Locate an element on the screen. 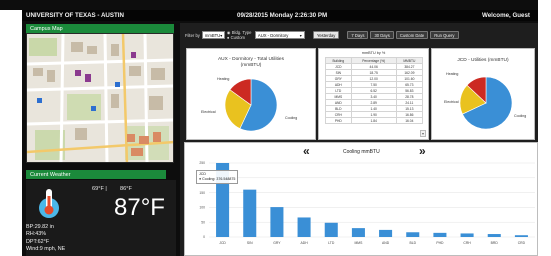 Image resolution: width=551 pixels, height=256 pixels. bar-and is located at coordinates (386, 233).